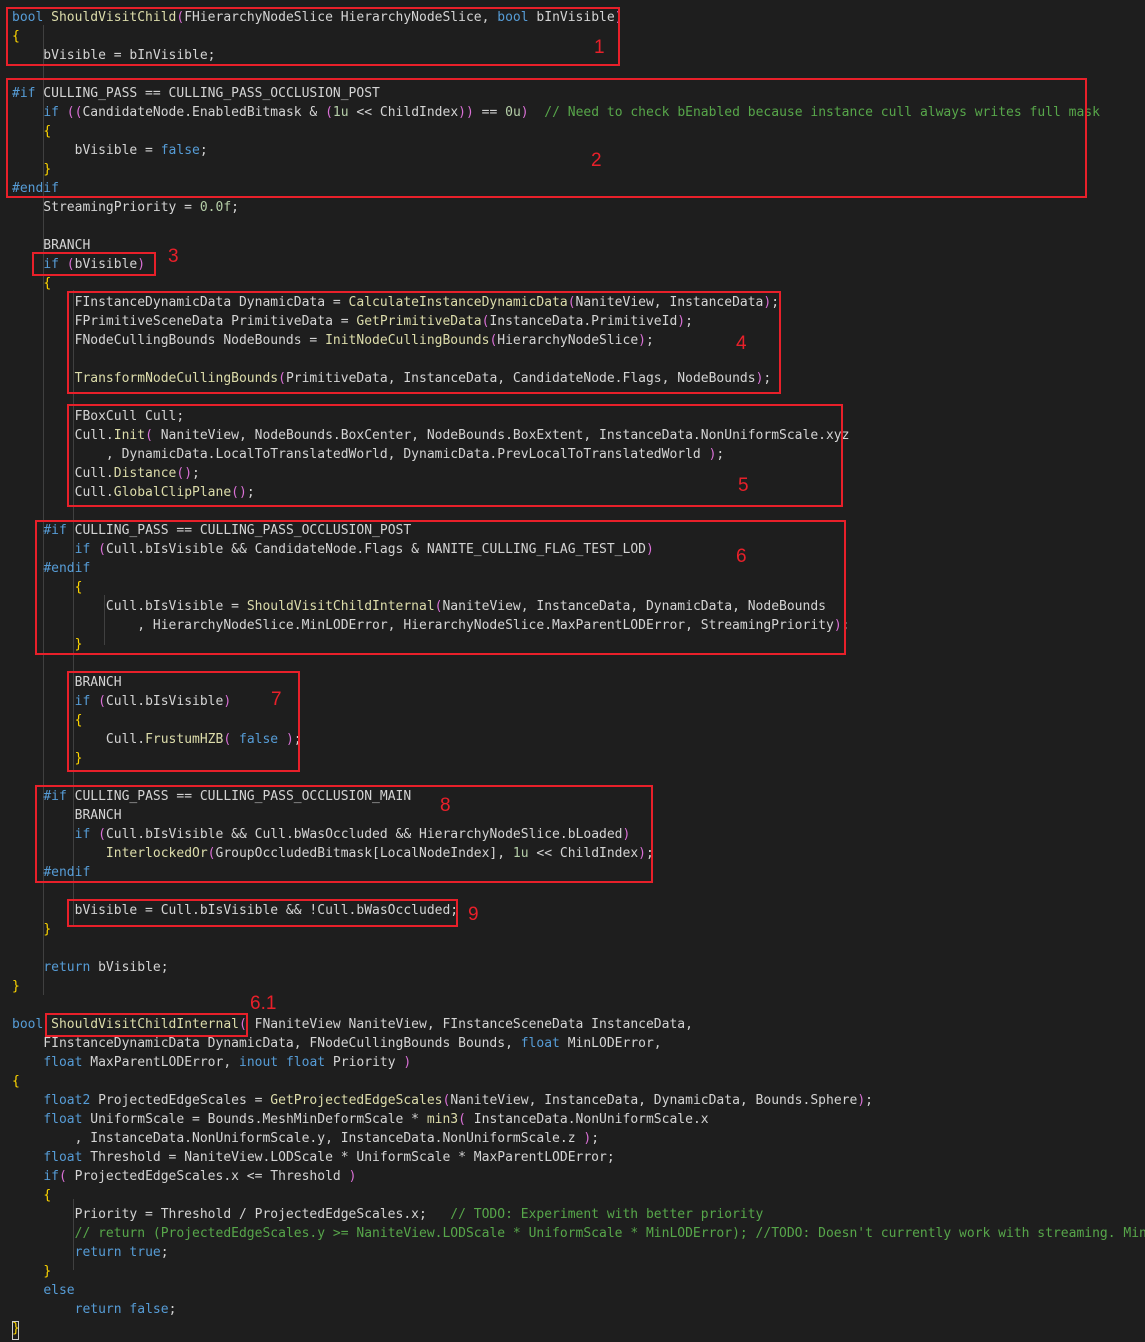  What do you see at coordinates (173, 256) in the screenshot?
I see `annotation-label: 3` at bounding box center [173, 256].